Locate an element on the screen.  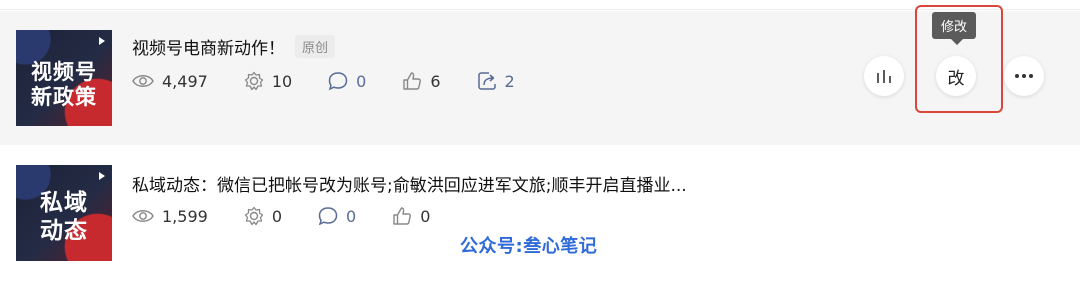
article-stats: 4,497 10 0 6 2 is located at coordinates (341, 81).